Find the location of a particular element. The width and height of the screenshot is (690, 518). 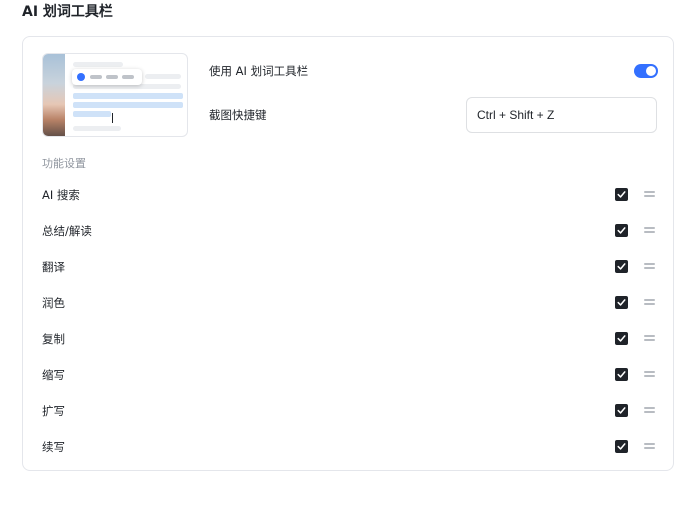

feature-row-continue: 续写 is located at coordinates (349, 447).